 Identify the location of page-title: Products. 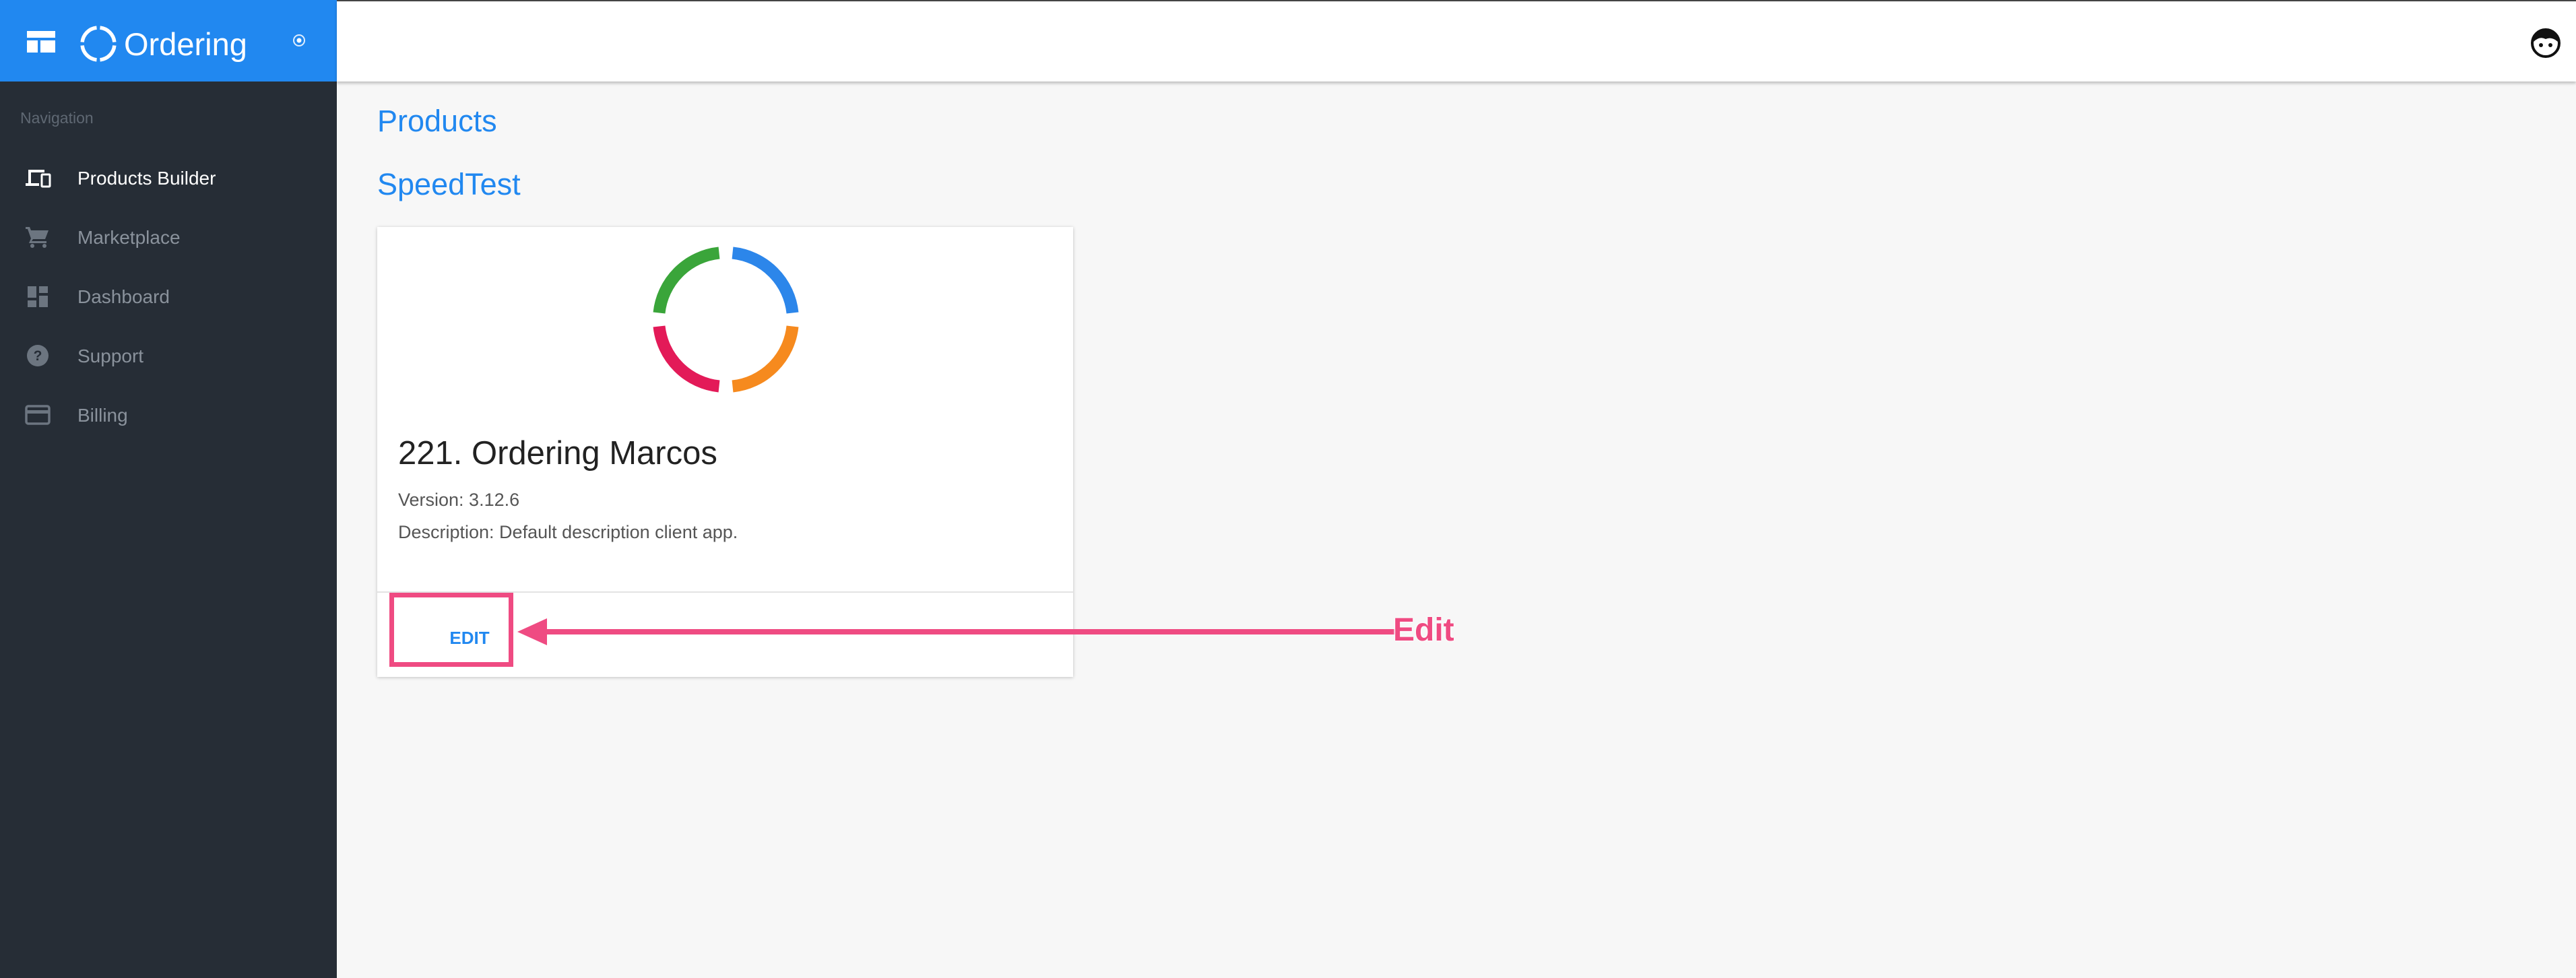
(437, 121).